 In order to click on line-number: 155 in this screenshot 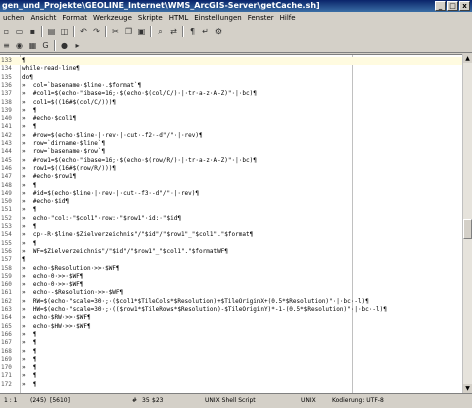, I will do `click(6, 243)`.